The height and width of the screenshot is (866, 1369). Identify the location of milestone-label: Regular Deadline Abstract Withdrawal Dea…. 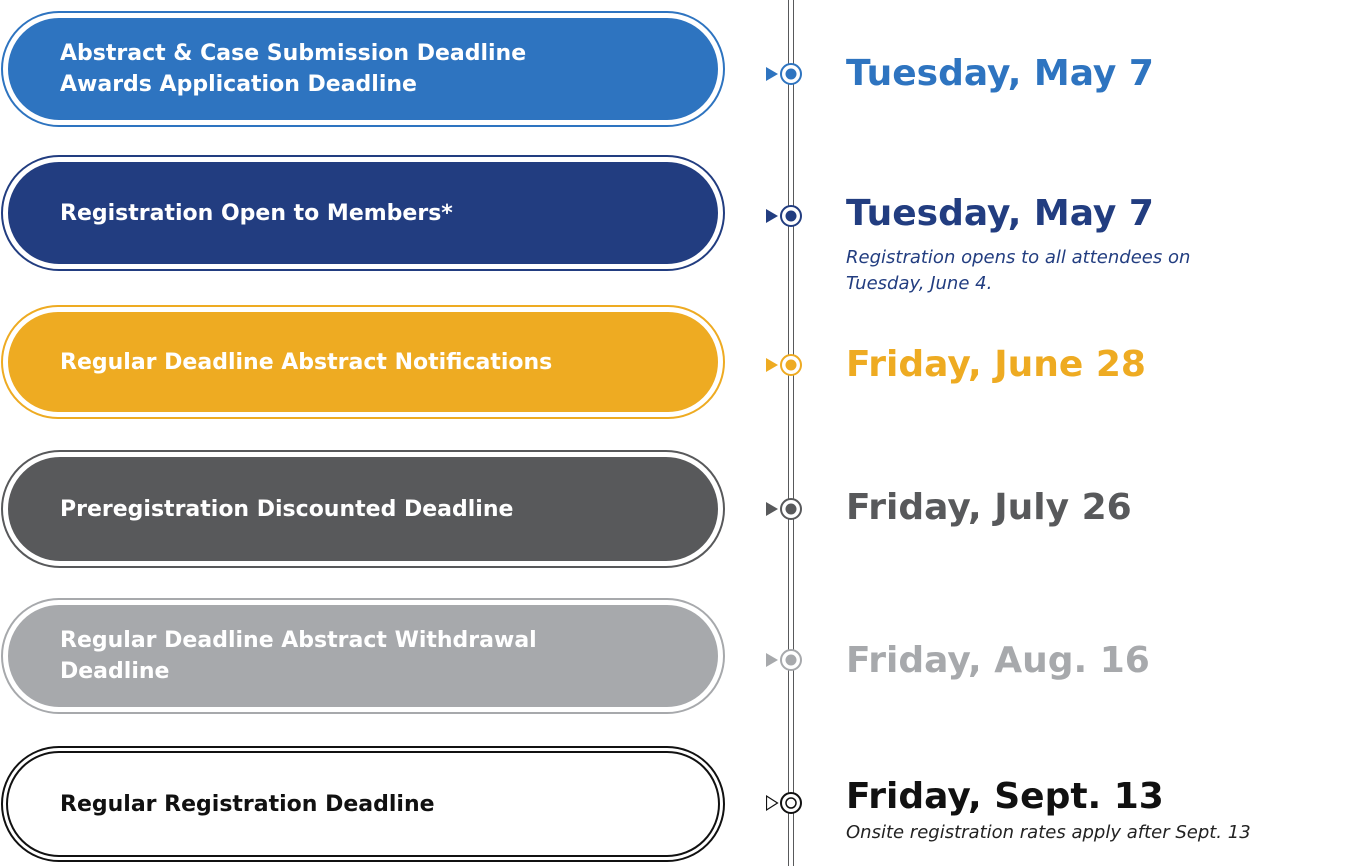
(298, 656).